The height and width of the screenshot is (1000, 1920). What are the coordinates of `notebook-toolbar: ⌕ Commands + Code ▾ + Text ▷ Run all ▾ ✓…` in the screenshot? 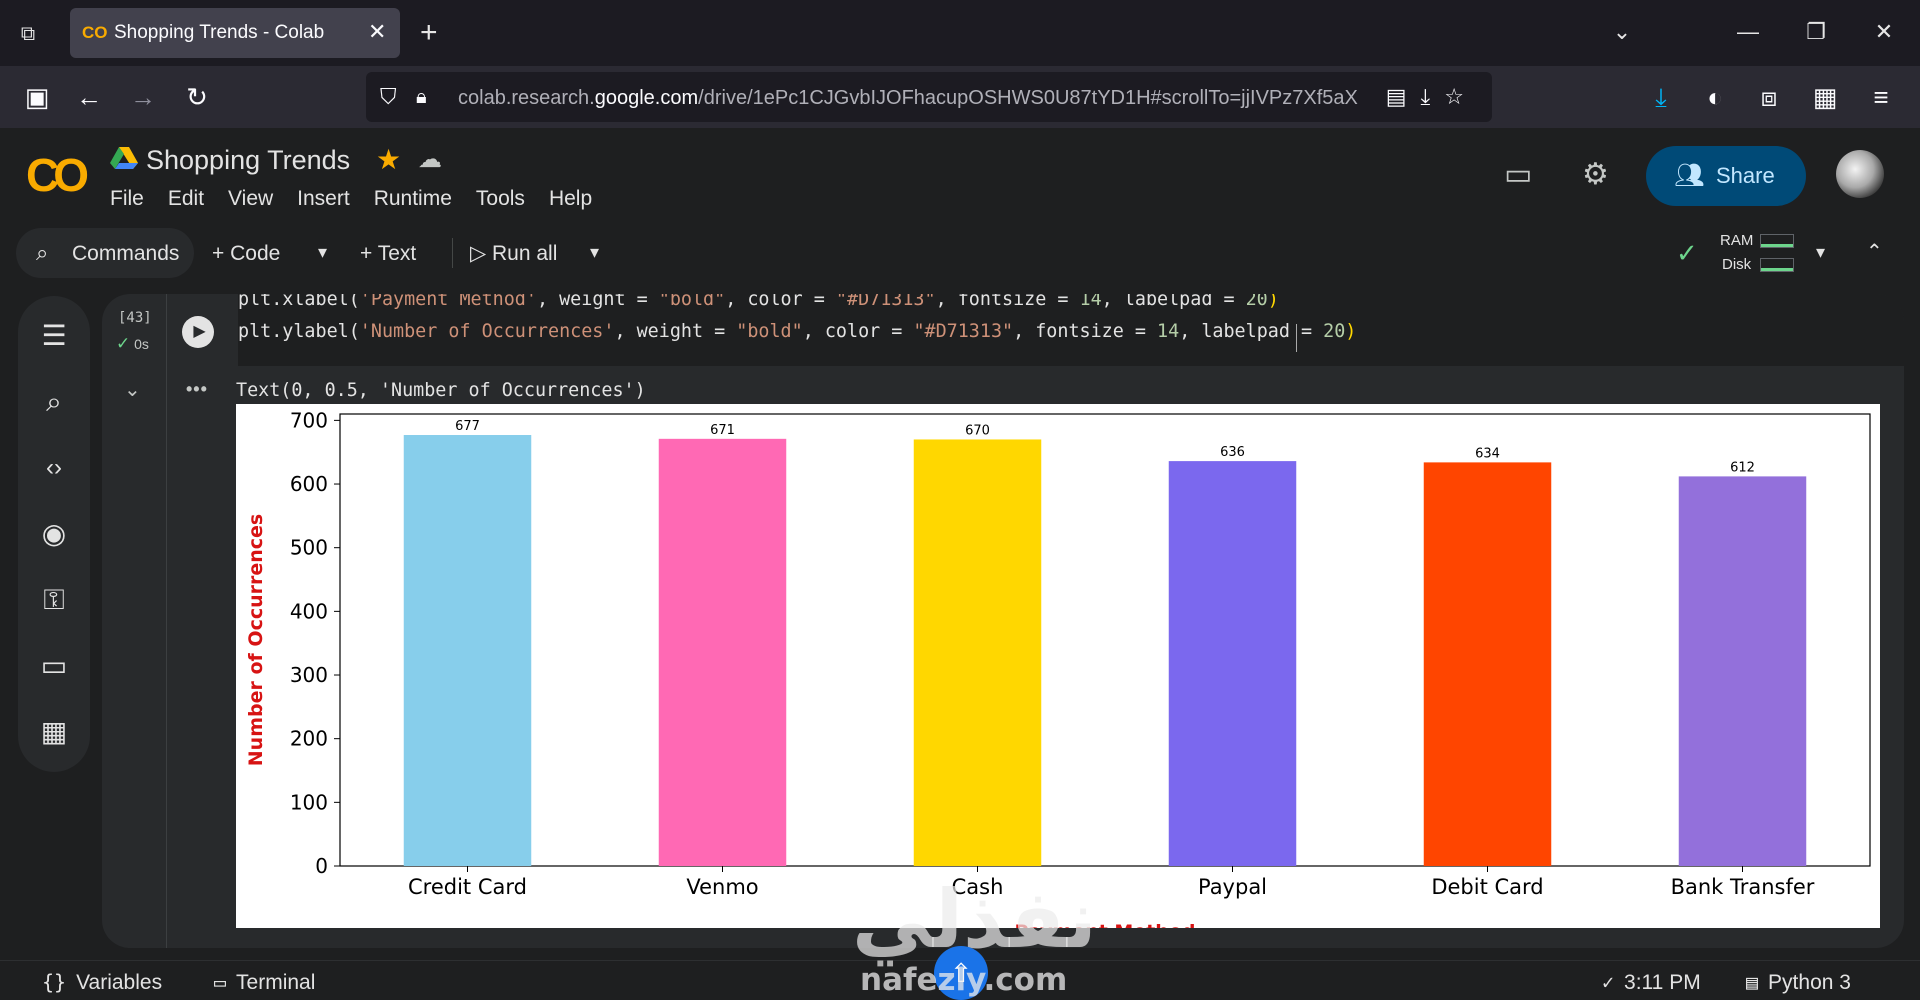 It's located at (960, 253).